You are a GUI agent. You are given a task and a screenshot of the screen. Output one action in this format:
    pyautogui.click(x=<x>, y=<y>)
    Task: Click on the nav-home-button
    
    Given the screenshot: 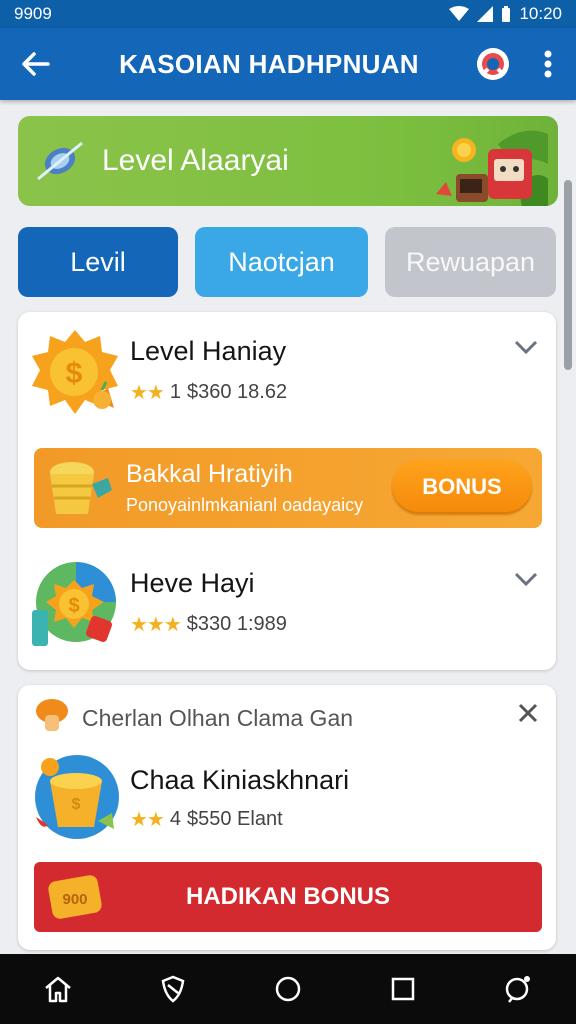 What is the action you would take?
    pyautogui.click(x=58, y=989)
    